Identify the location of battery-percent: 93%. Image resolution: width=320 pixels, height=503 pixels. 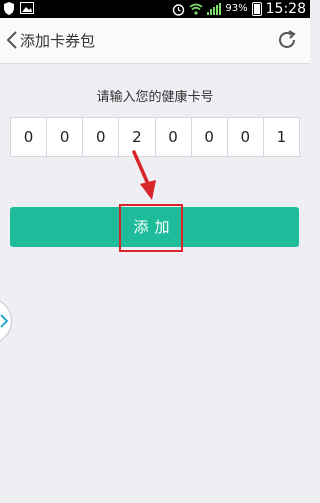
(236, 8).